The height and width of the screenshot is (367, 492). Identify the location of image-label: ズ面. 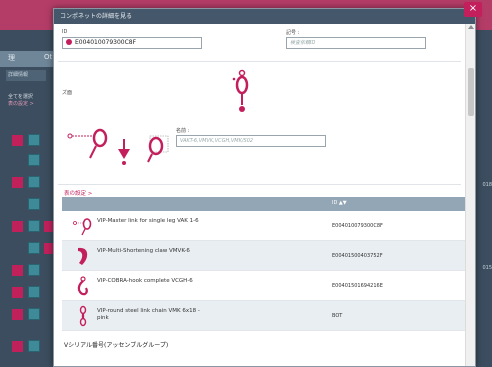
(67, 93).